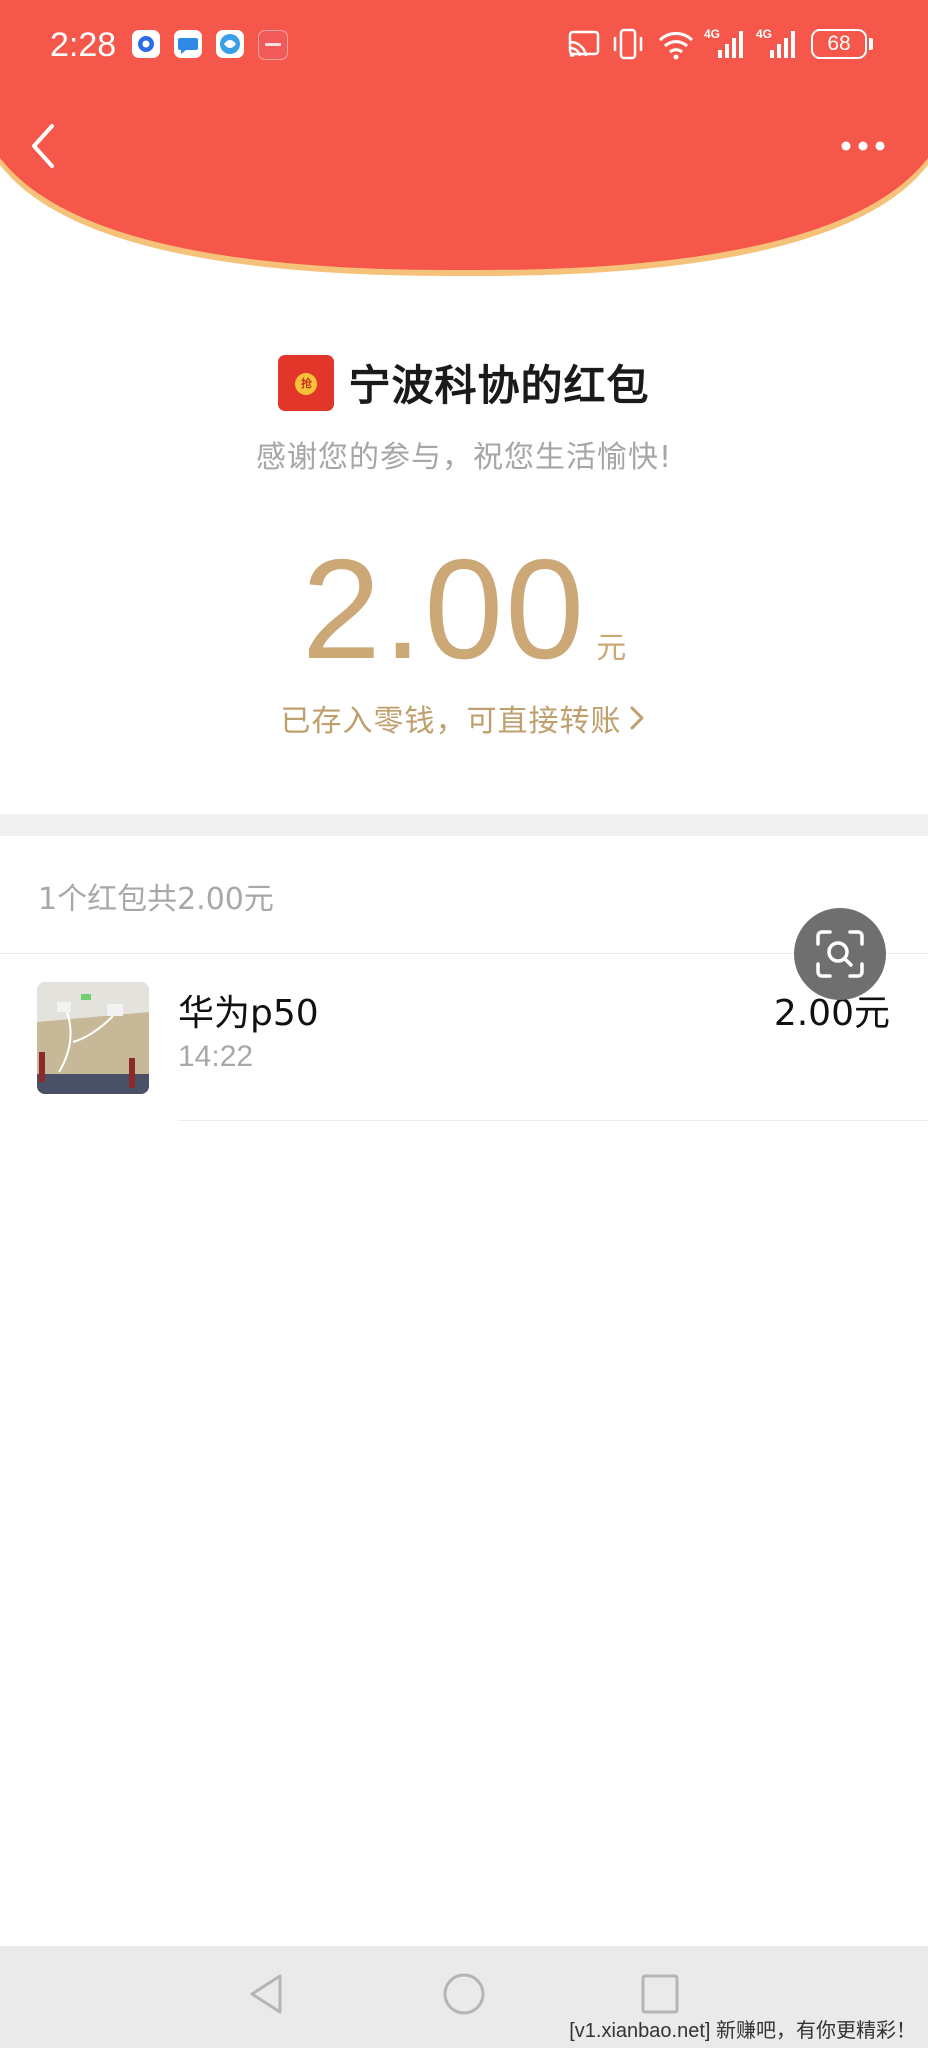 The height and width of the screenshot is (2048, 928). I want to click on scan-search-icon, so click(840, 954).